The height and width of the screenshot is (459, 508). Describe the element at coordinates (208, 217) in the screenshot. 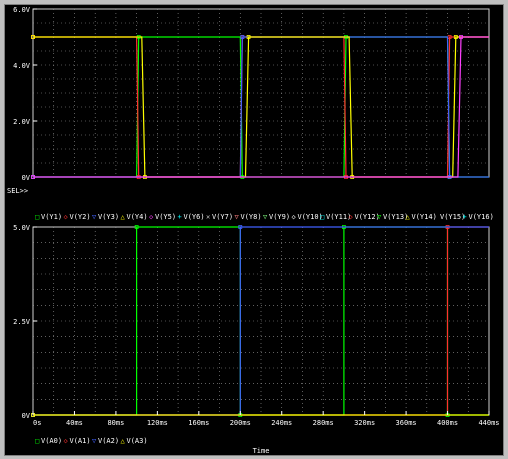

I see `legend-symbol: ✕` at that location.